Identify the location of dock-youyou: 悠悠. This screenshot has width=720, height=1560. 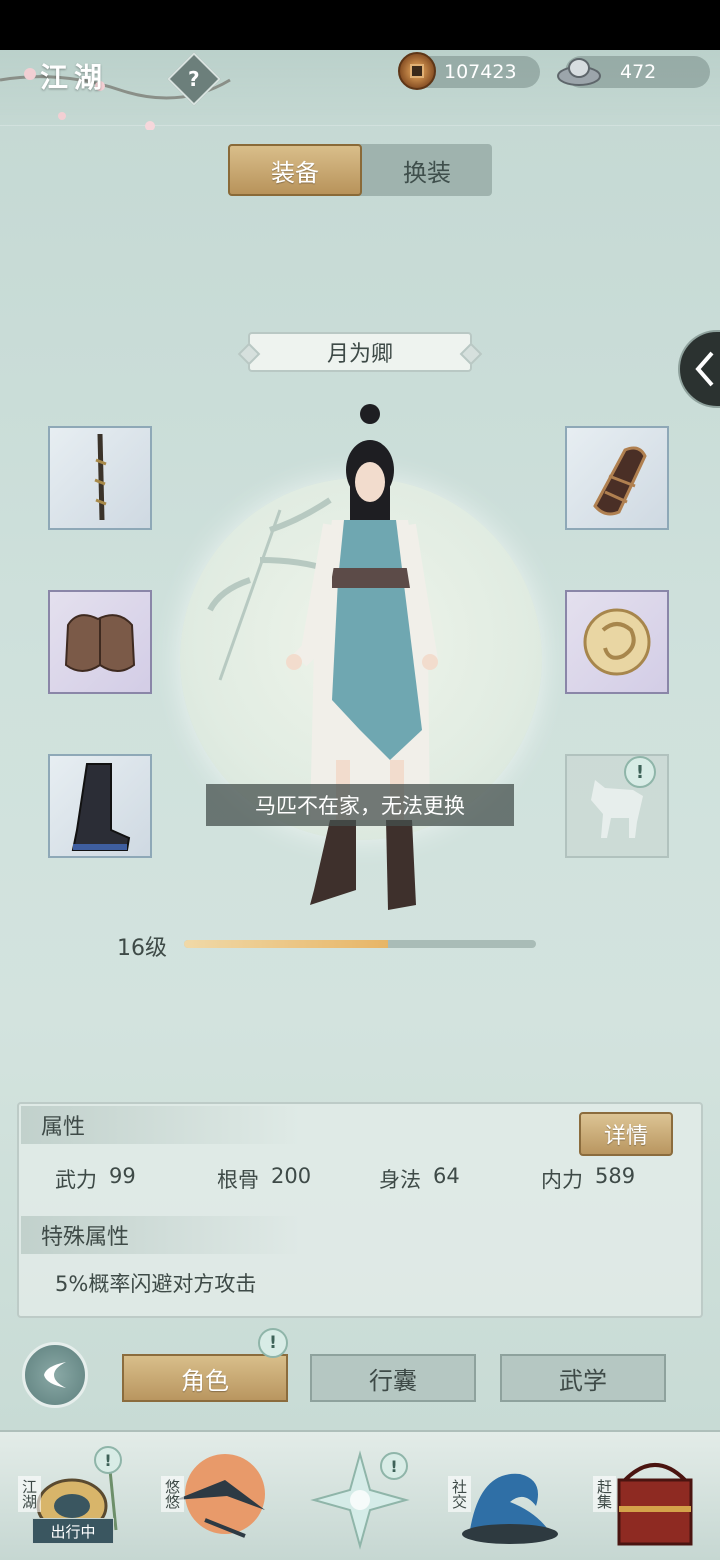
(220, 1498).